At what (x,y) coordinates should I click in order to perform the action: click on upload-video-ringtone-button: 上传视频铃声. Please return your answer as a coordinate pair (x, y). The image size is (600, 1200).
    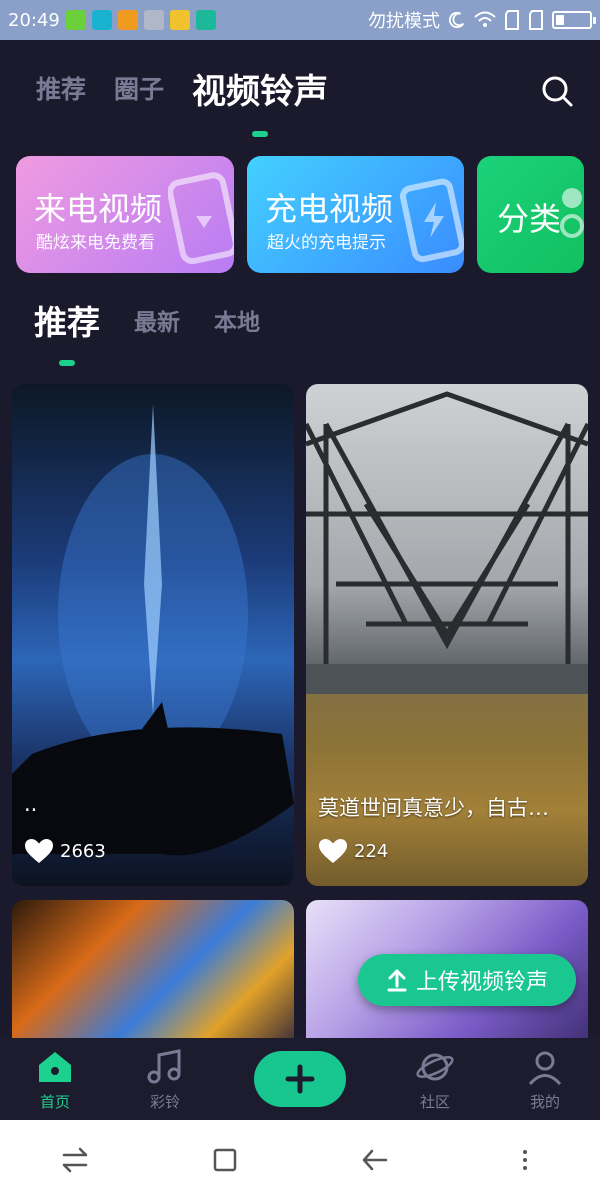
    Looking at the image, I should click on (467, 980).